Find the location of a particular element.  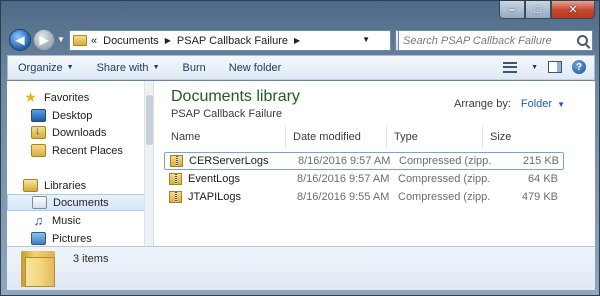

search-placeholder: Search PSAP Callback Failure is located at coordinates (477, 40).